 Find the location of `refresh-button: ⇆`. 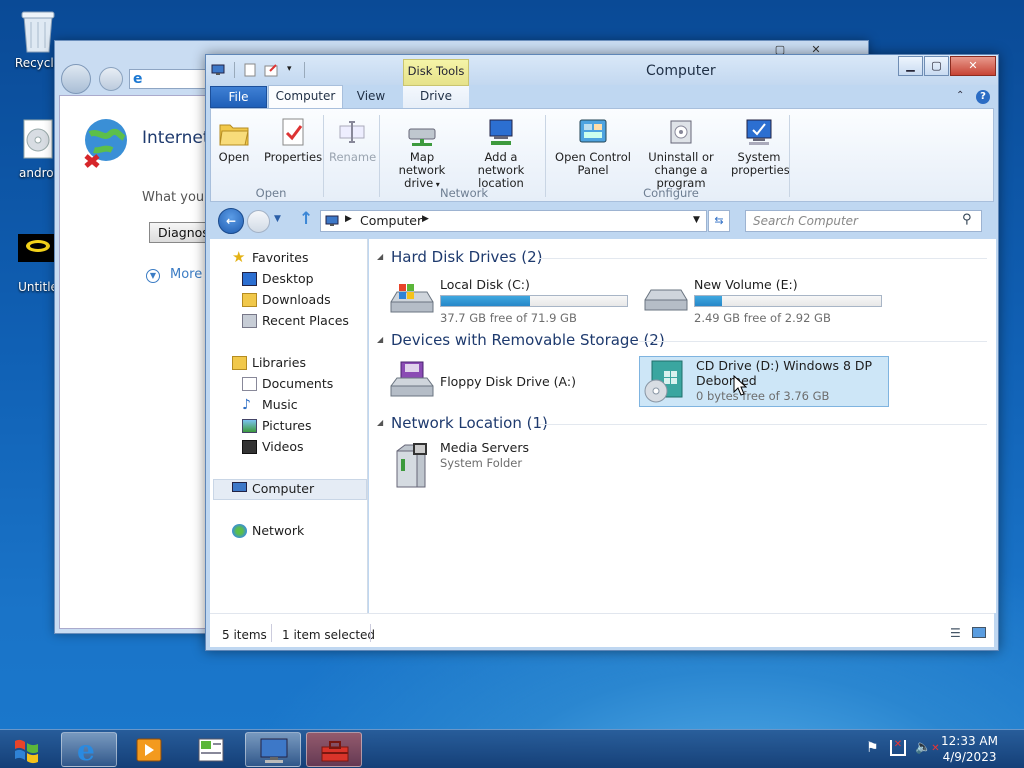

refresh-button: ⇆ is located at coordinates (719, 221).